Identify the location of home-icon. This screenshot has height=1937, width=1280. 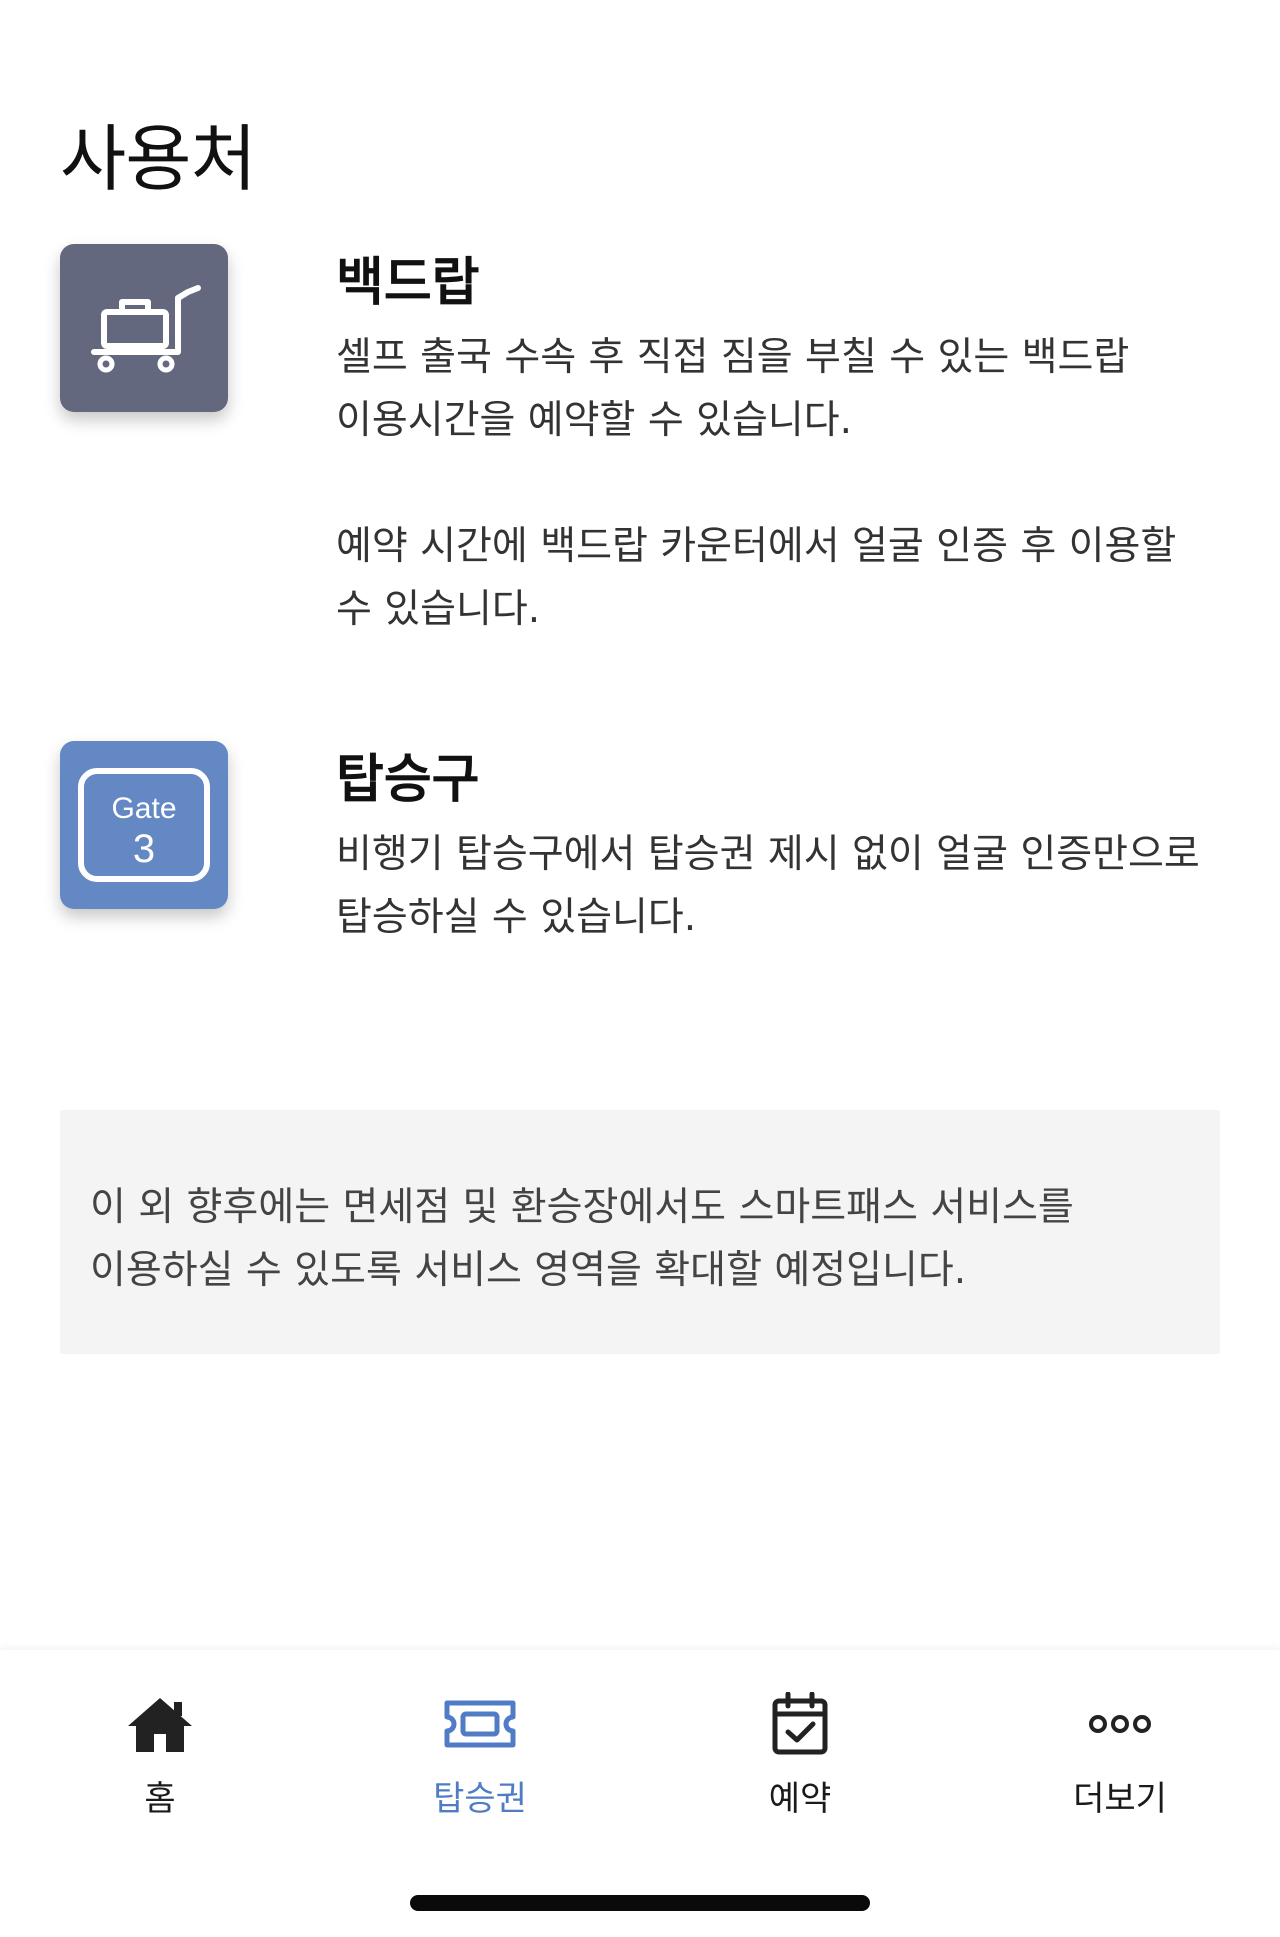
(160, 1723).